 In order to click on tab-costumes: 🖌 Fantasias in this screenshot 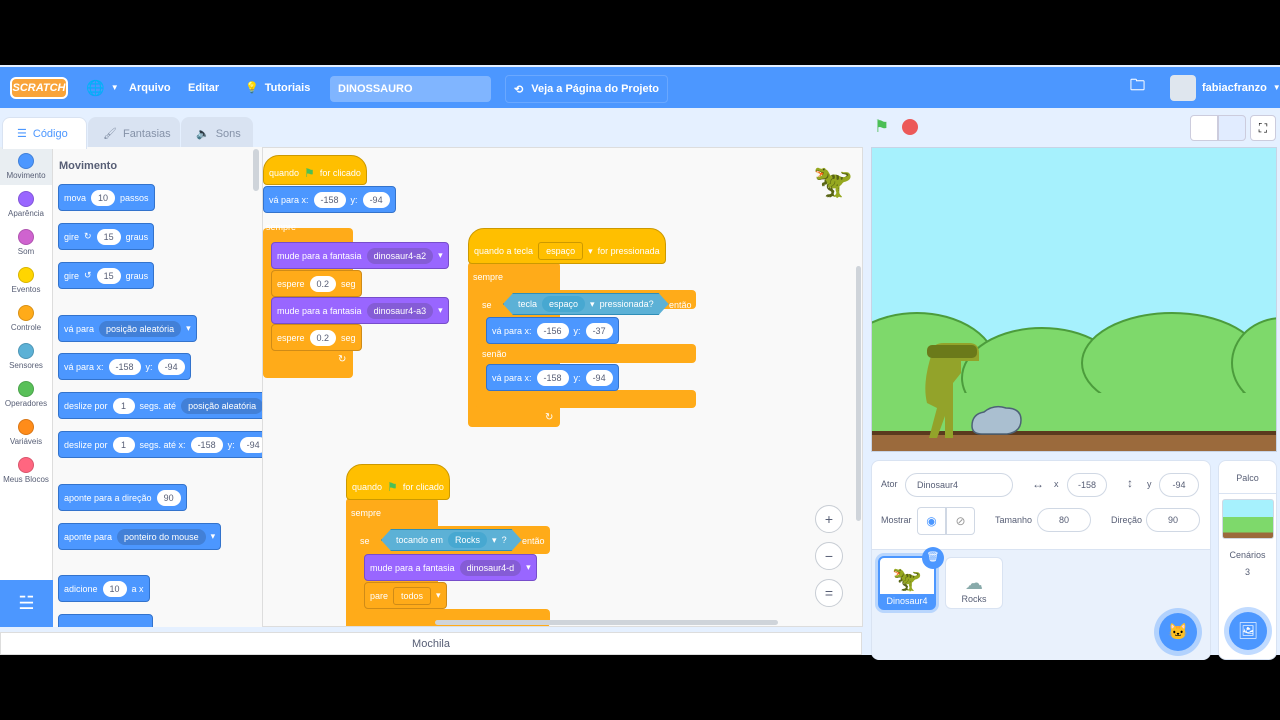, I will do `click(134, 133)`.